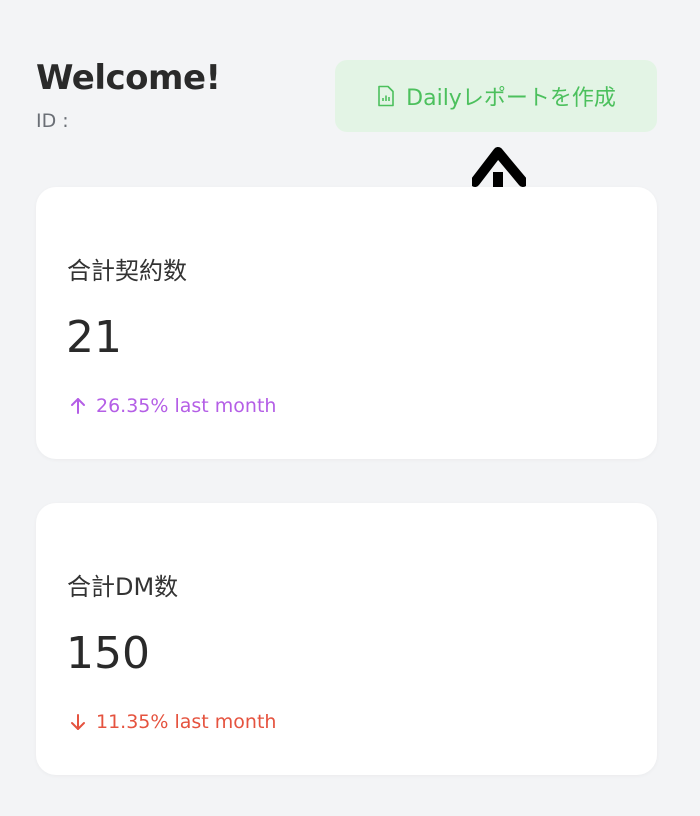 Image resolution: width=700 pixels, height=816 pixels. I want to click on arrow-down-icon, so click(78, 722).